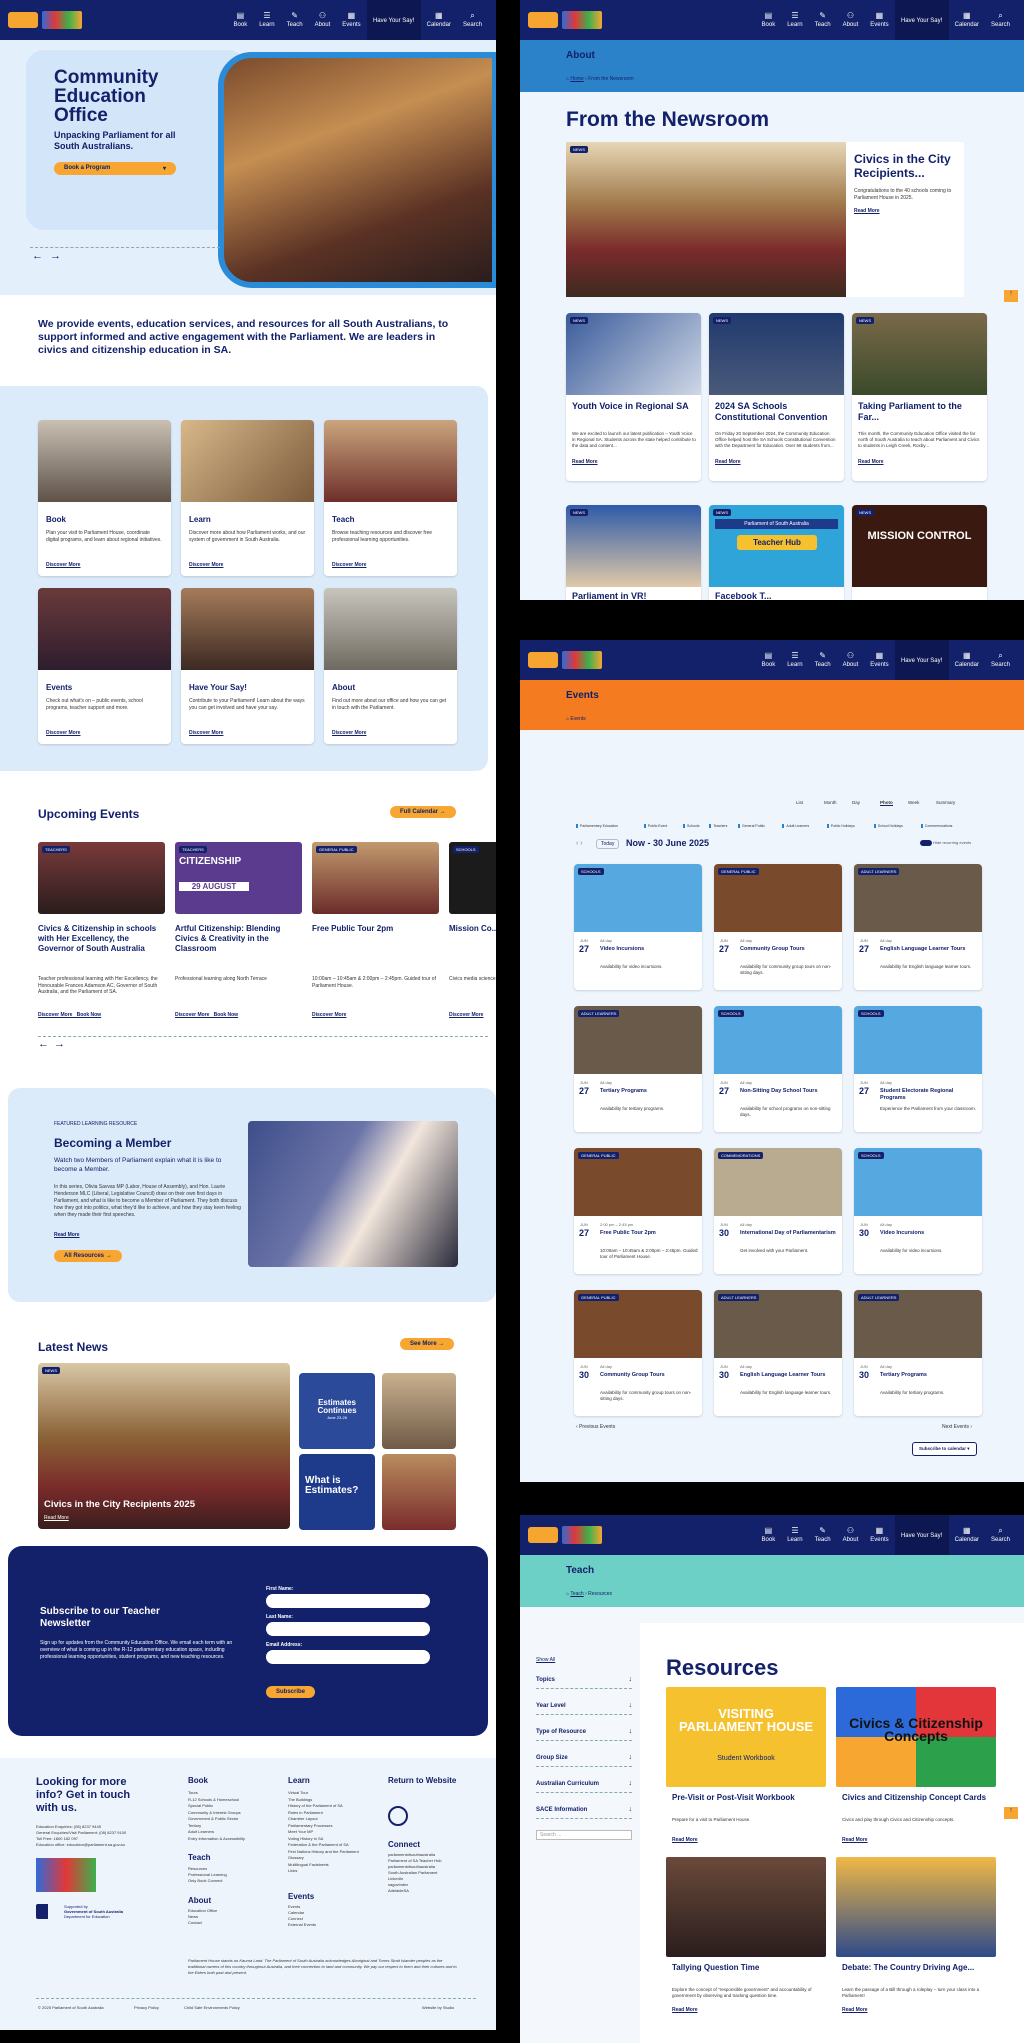 This screenshot has height=2043, width=1024. What do you see at coordinates (584, 1812) in the screenshot?
I see `filter-sace-information: SACE Information ↓` at bounding box center [584, 1812].